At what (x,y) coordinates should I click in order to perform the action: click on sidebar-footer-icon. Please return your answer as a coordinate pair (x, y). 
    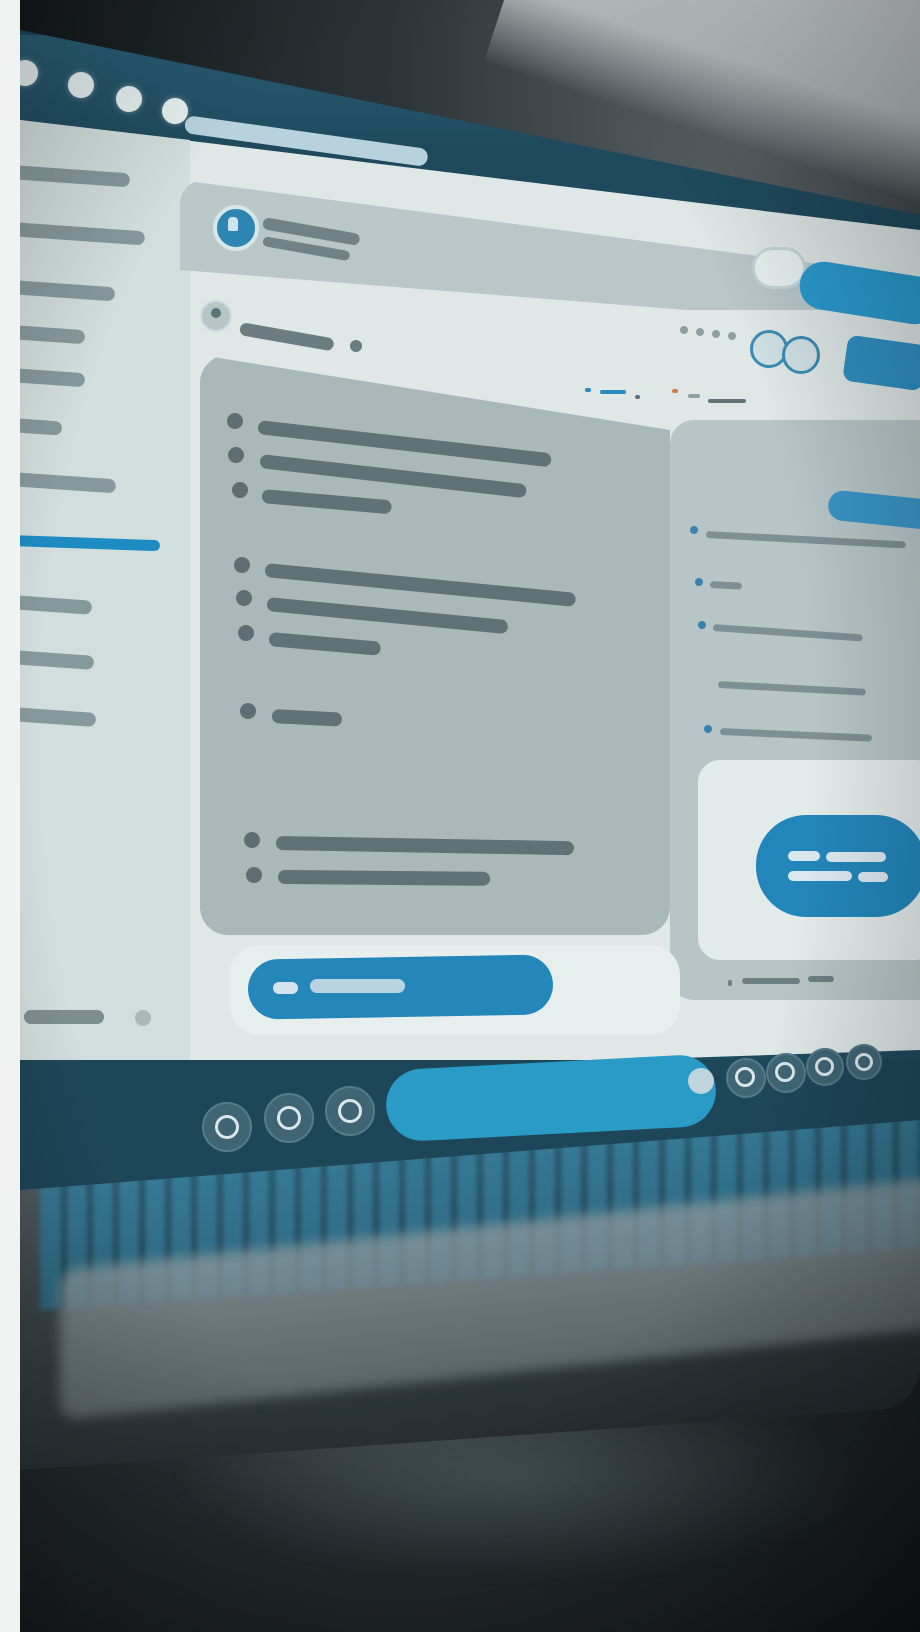
    Looking at the image, I should click on (143, 1018).